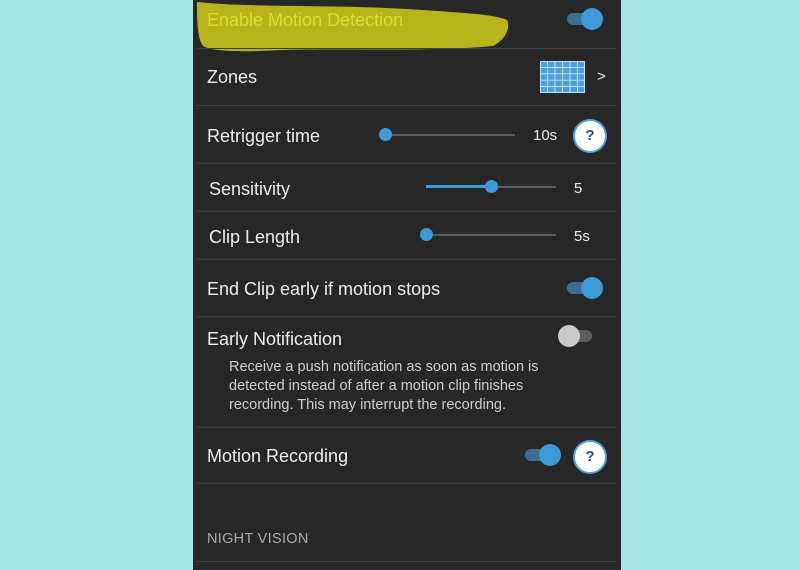  Describe the element at coordinates (258, 539) in the screenshot. I see `night-vision-section-header: NIGHT VISION` at that location.